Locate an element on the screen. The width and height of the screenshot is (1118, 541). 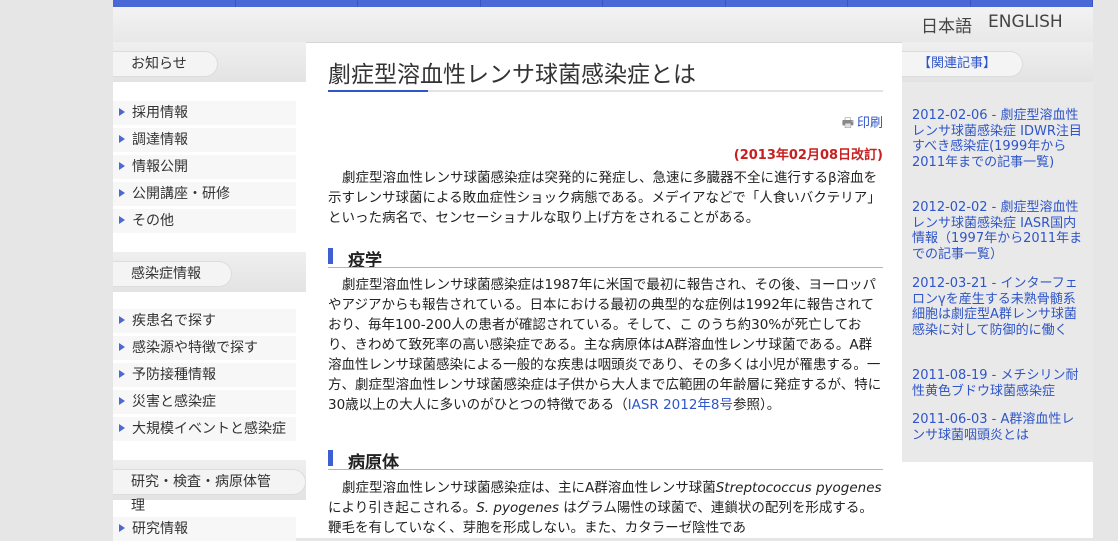
research-section-header: 研究・検査・病原体管理 is located at coordinates (209, 487).